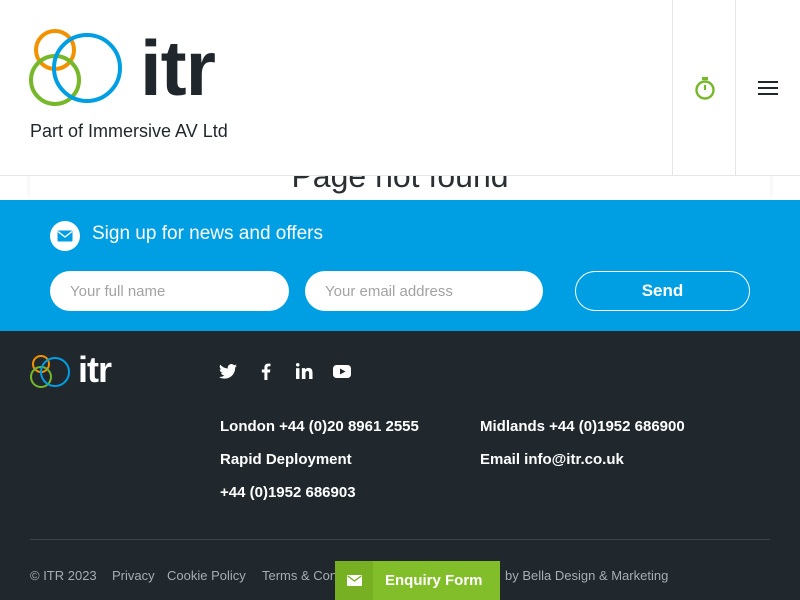 The height and width of the screenshot is (600, 800). What do you see at coordinates (424, 291) in the screenshot?
I see `email-input` at bounding box center [424, 291].